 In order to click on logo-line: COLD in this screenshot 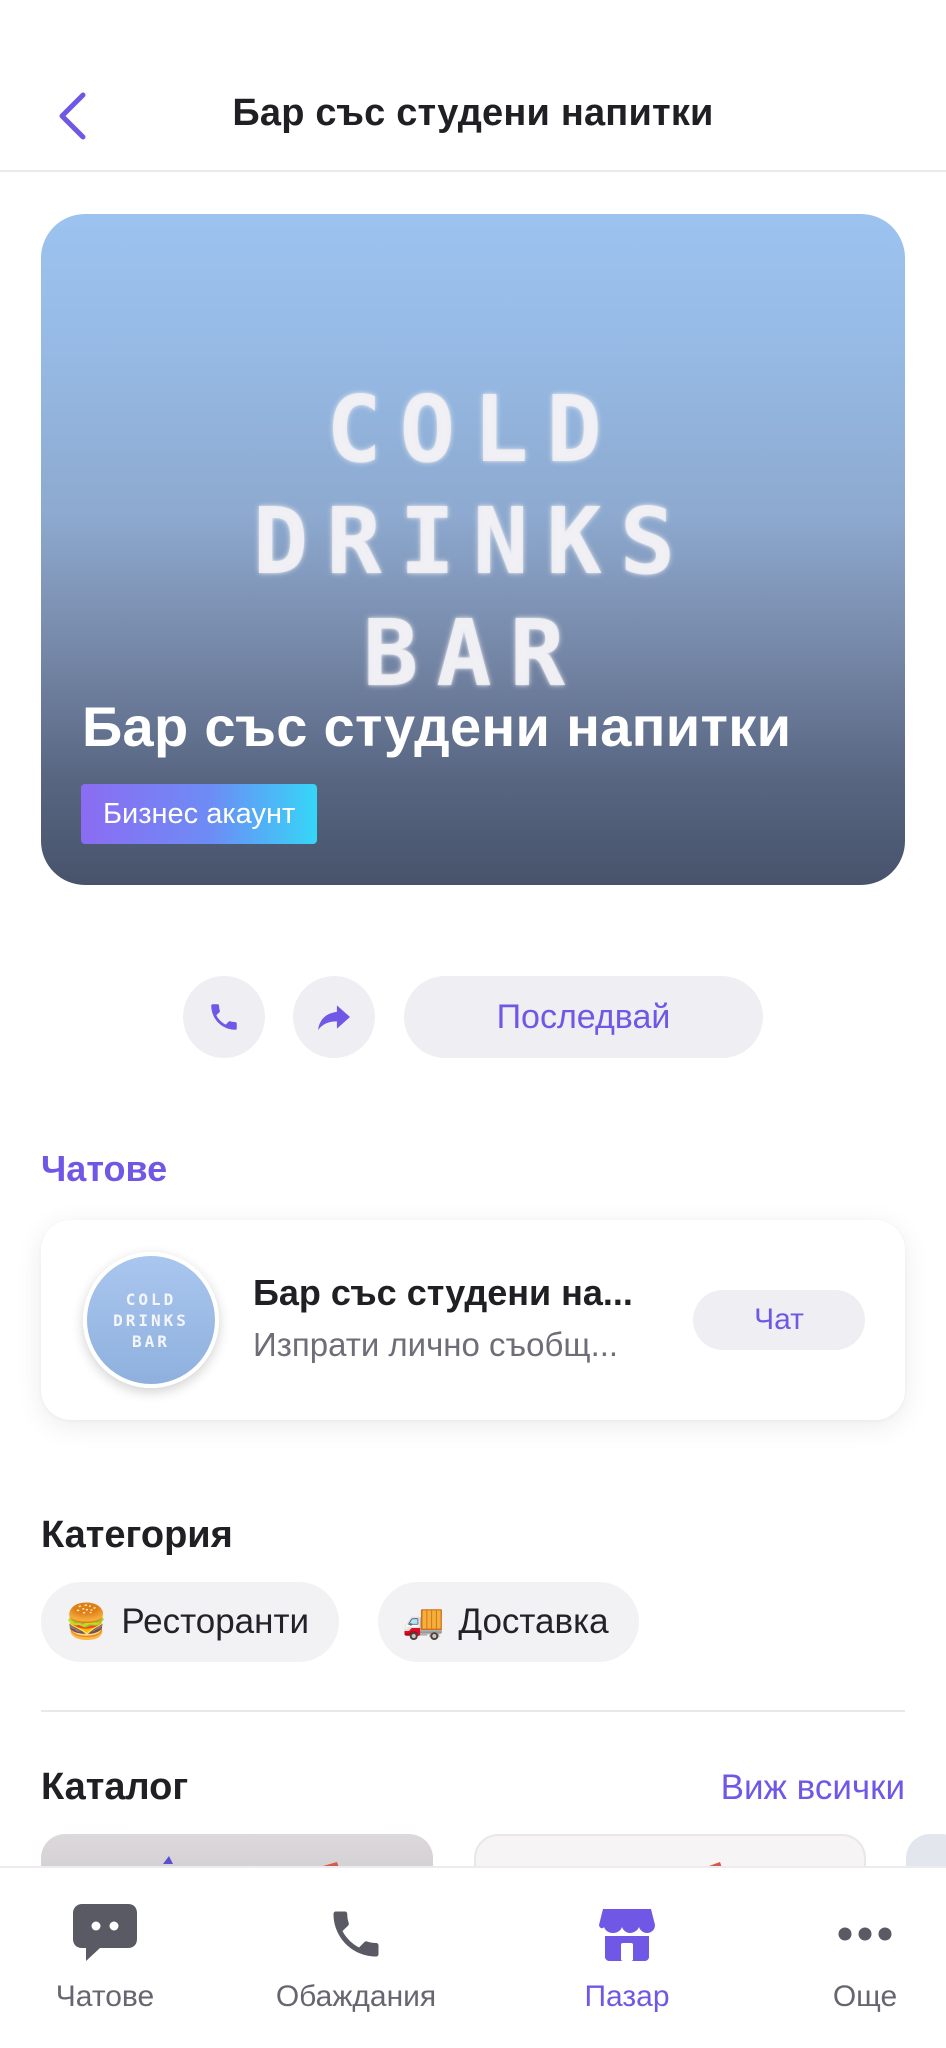, I will do `click(473, 429)`.